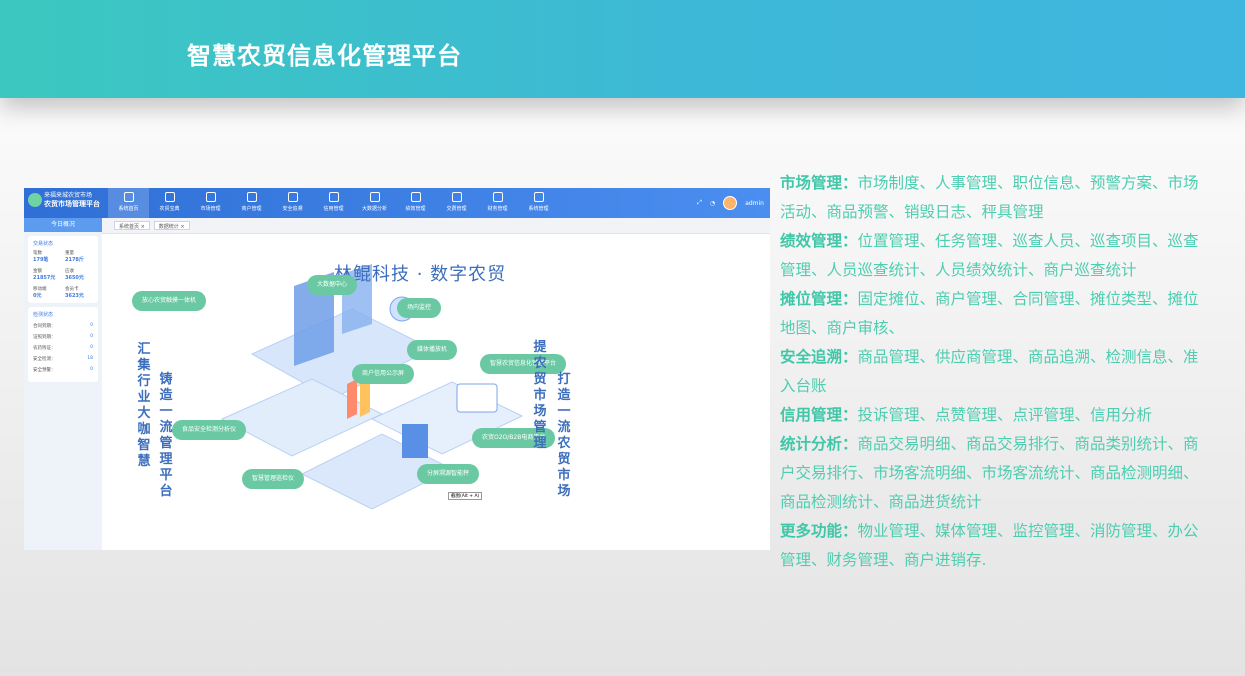 This screenshot has width=1245, height=676. Describe the element at coordinates (432, 350) in the screenshot. I see `pill-label: 媒体播放机` at that location.